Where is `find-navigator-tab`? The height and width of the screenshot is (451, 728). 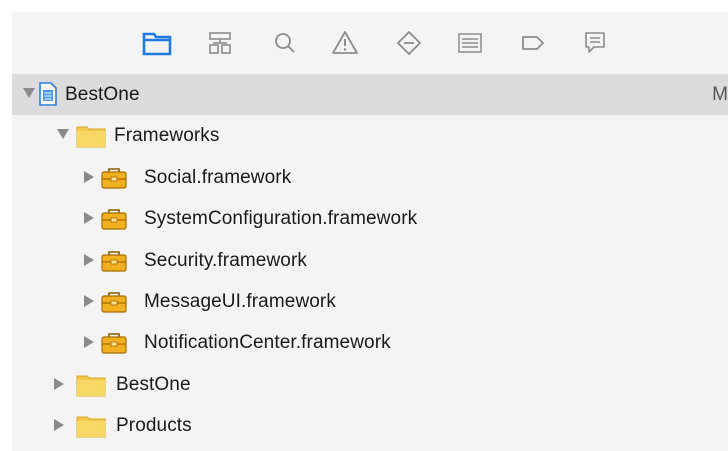 find-navigator-tab is located at coordinates (285, 43).